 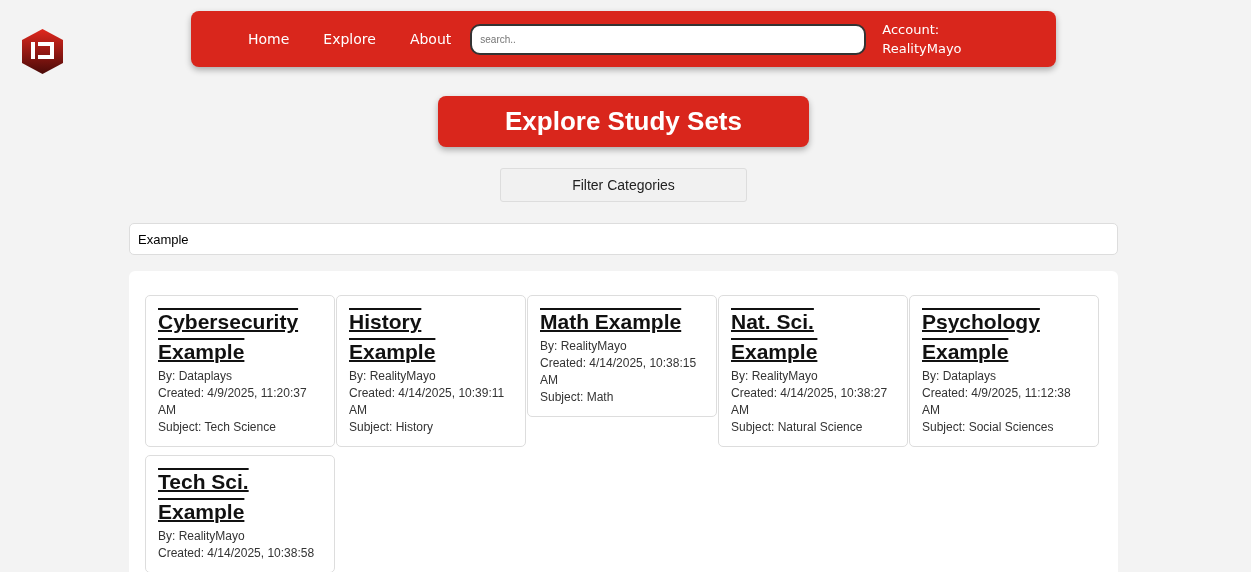 I want to click on study-set-detail: Created: 4/9/2025, 11:12:38 AM, so click(x=997, y=402).